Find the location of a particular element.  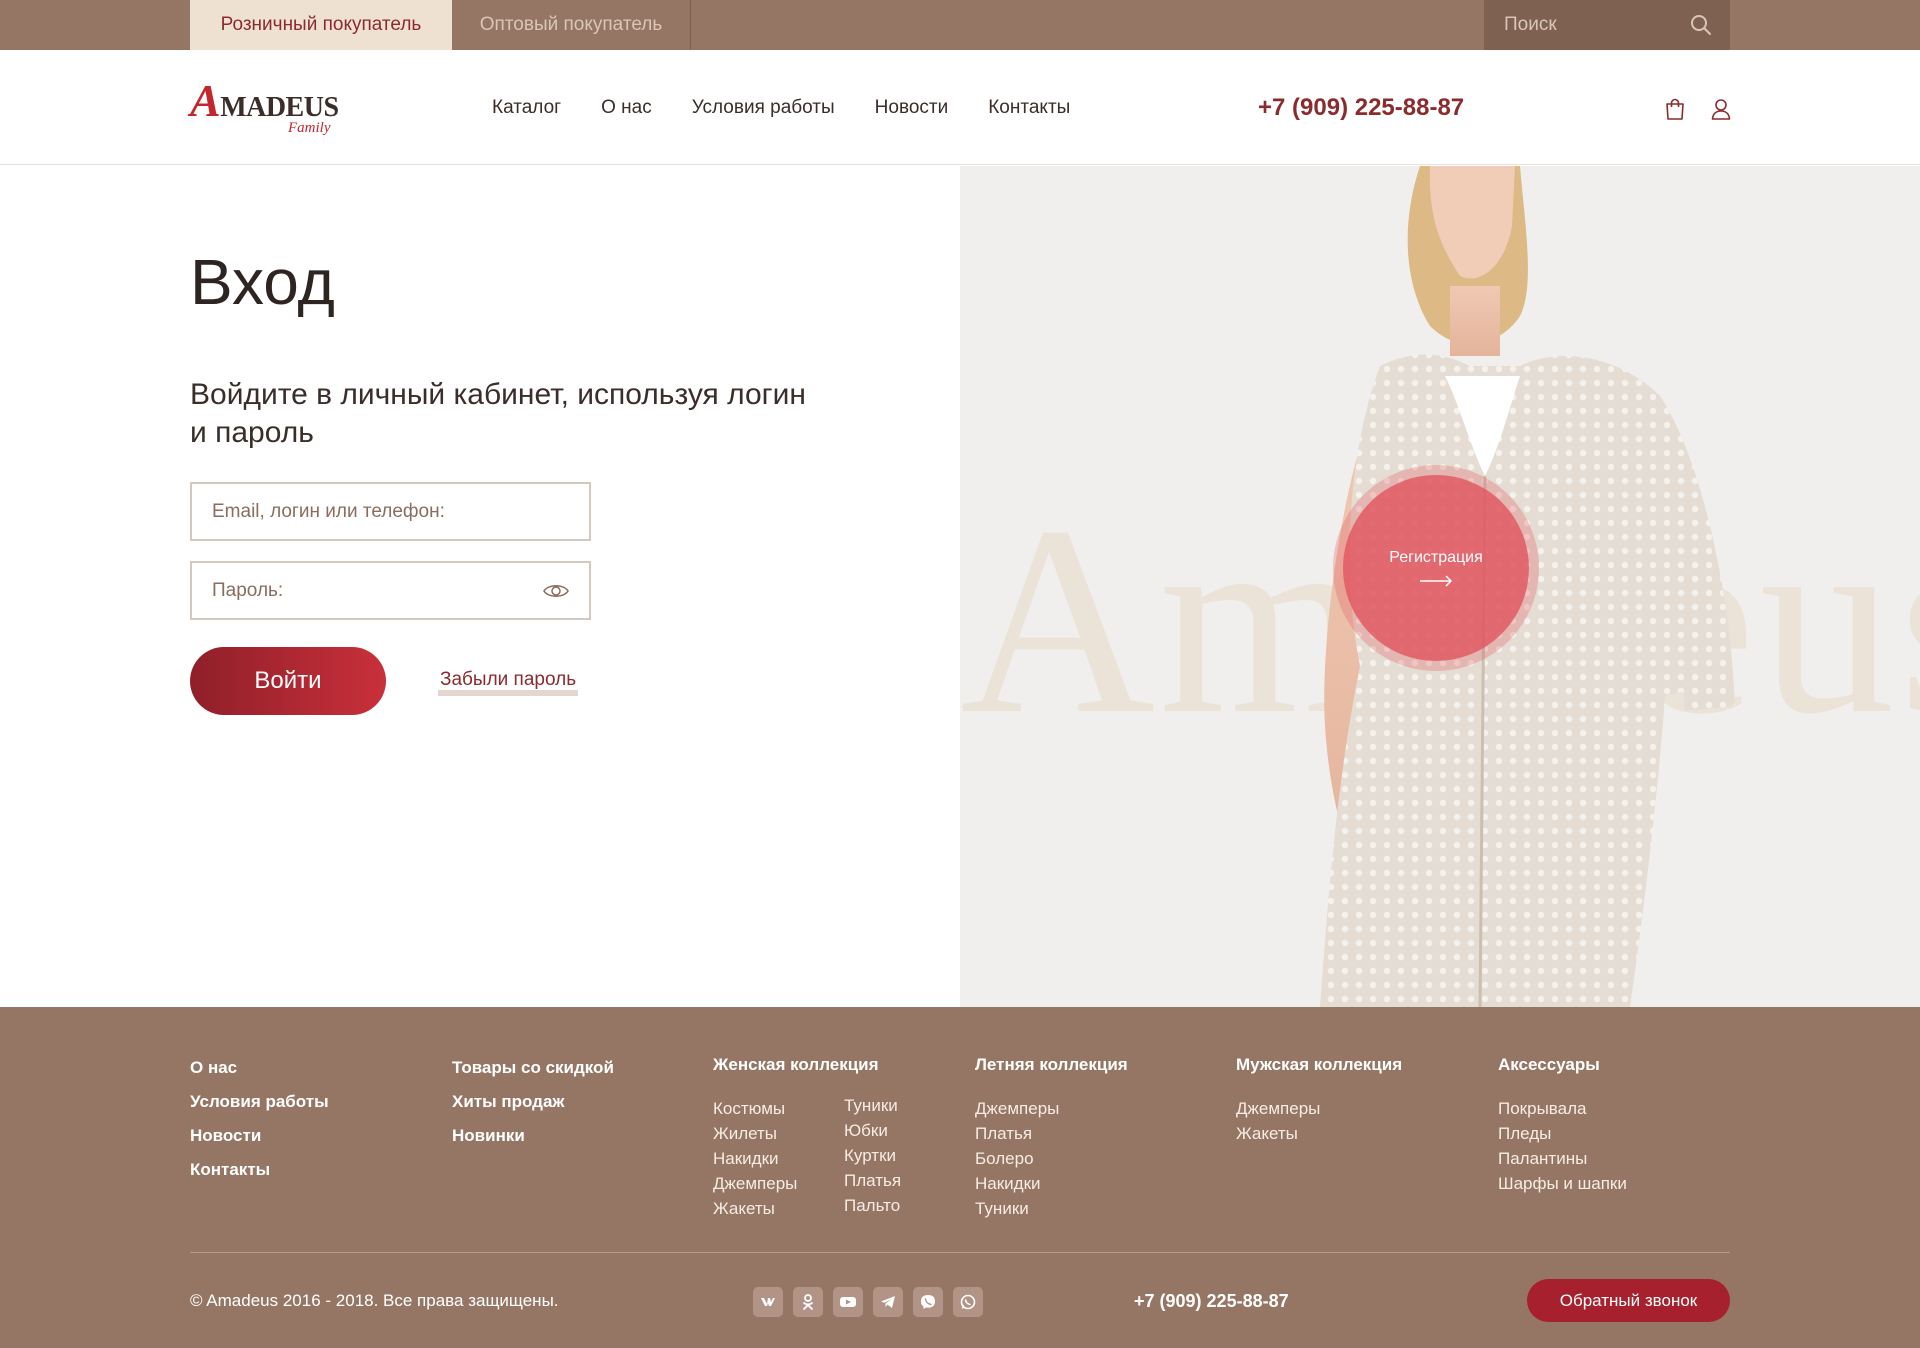

nav-terms: Условия работы is located at coordinates (763, 108).